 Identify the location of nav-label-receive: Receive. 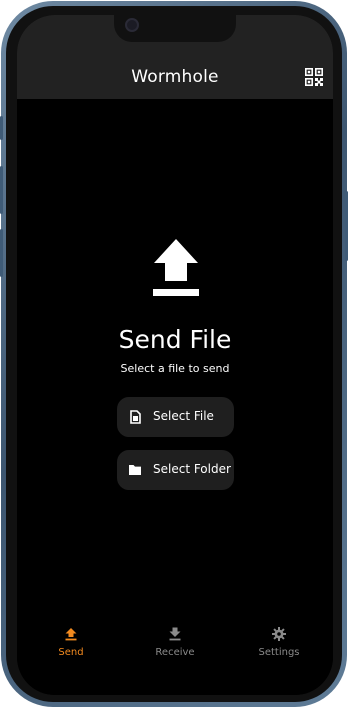
(175, 652).